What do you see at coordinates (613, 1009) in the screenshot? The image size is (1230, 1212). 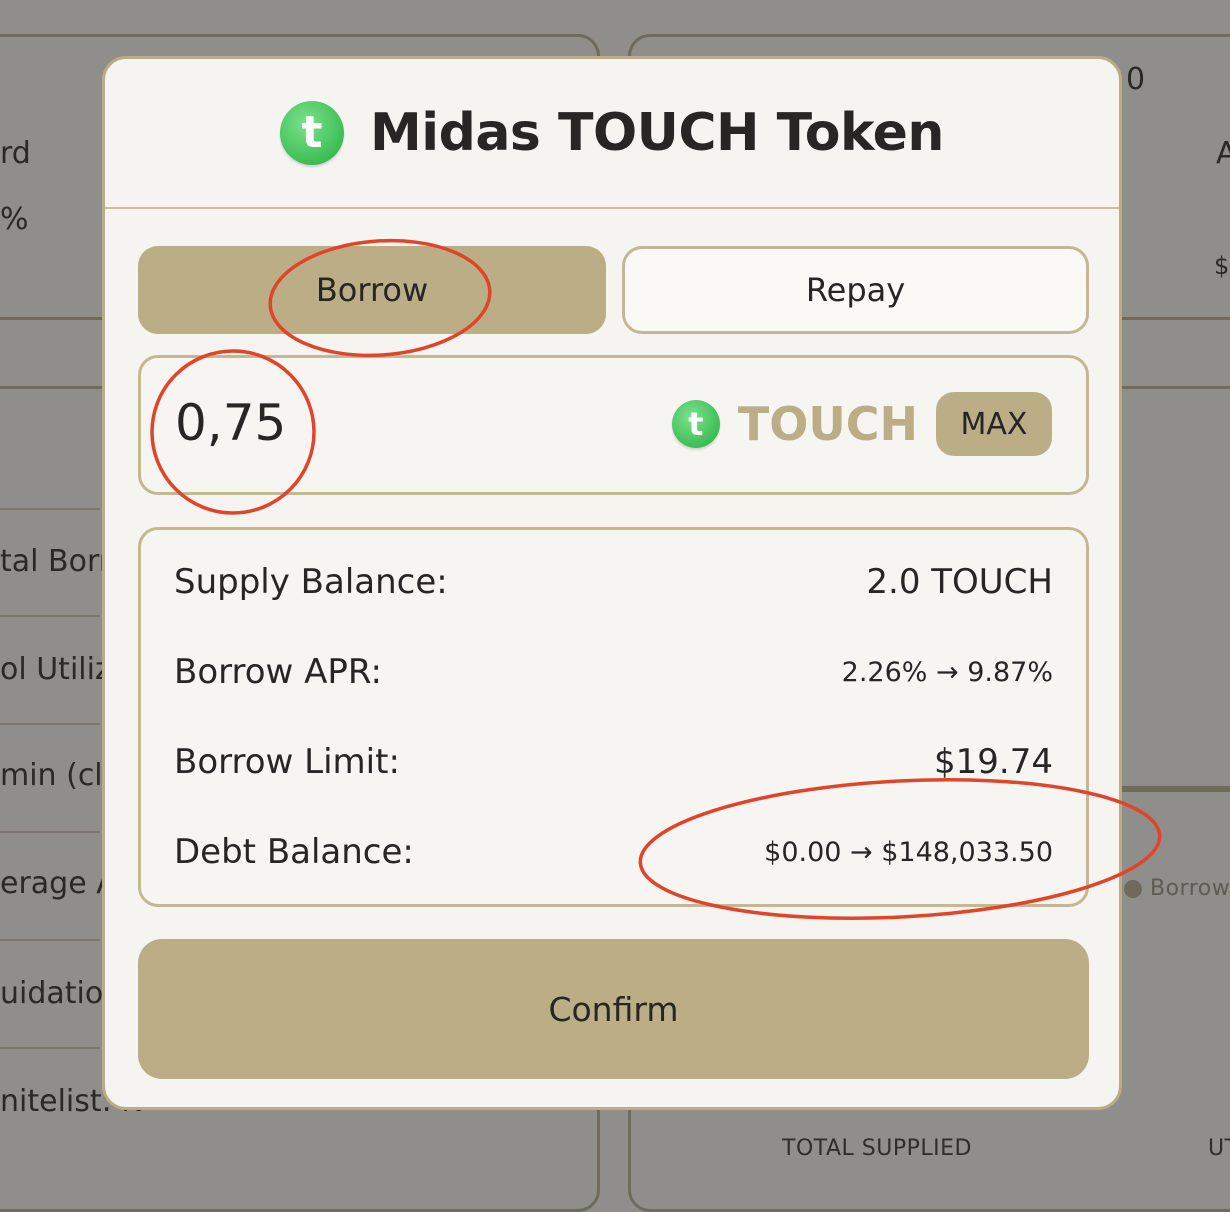 I see `confirm-button: Confirm` at bounding box center [613, 1009].